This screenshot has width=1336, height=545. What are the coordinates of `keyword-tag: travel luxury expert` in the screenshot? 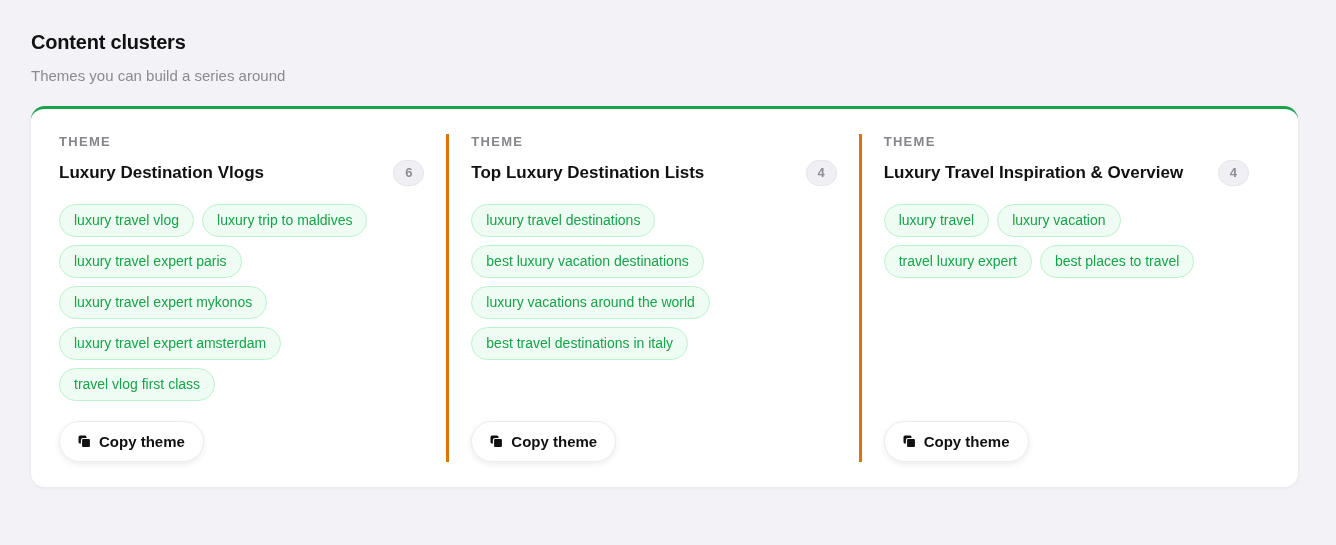 It's located at (957, 261).